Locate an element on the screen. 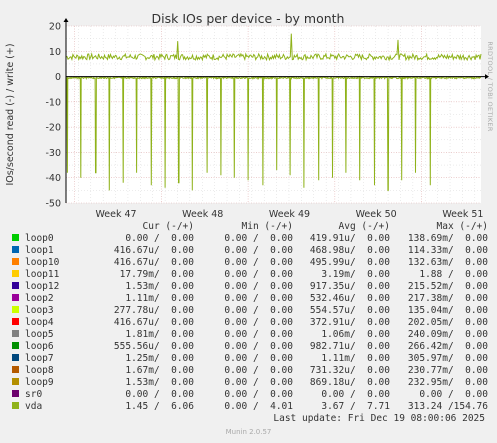 Image resolution: width=497 pixels, height=443 pixels. legend-label: loop12 is located at coordinates (42, 286).